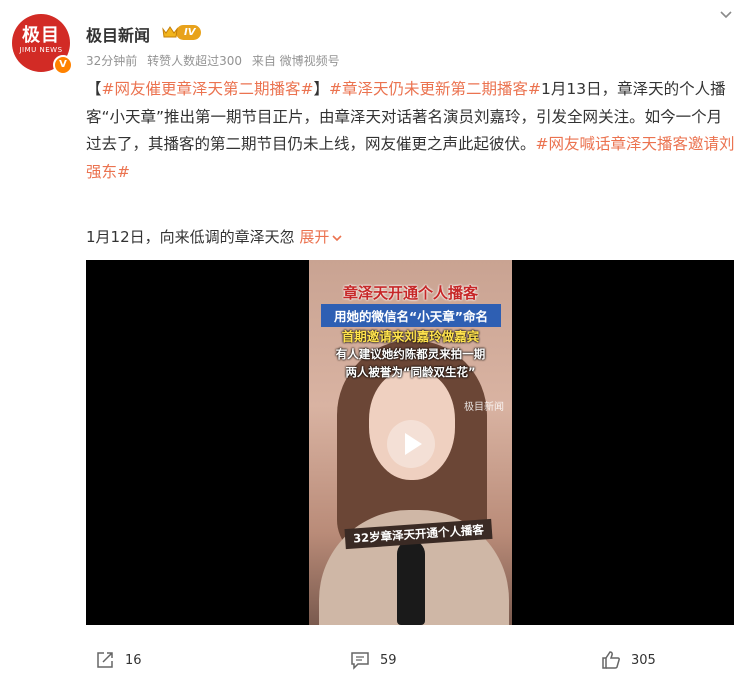  Describe the element at coordinates (94, 89) in the screenshot. I see `bracket-open: 【` at that location.